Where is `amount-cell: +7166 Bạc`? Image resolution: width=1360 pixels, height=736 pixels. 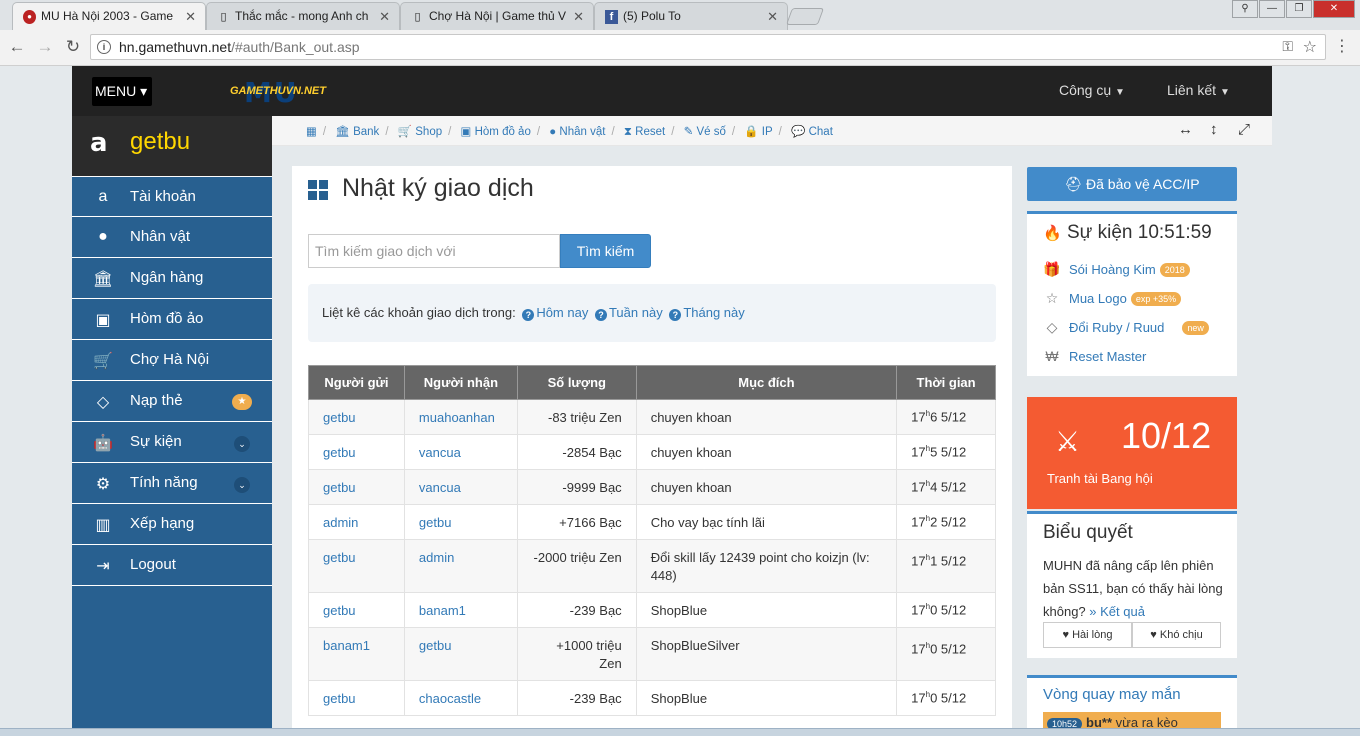
amount-cell: +7166 Bạc is located at coordinates (576, 522).